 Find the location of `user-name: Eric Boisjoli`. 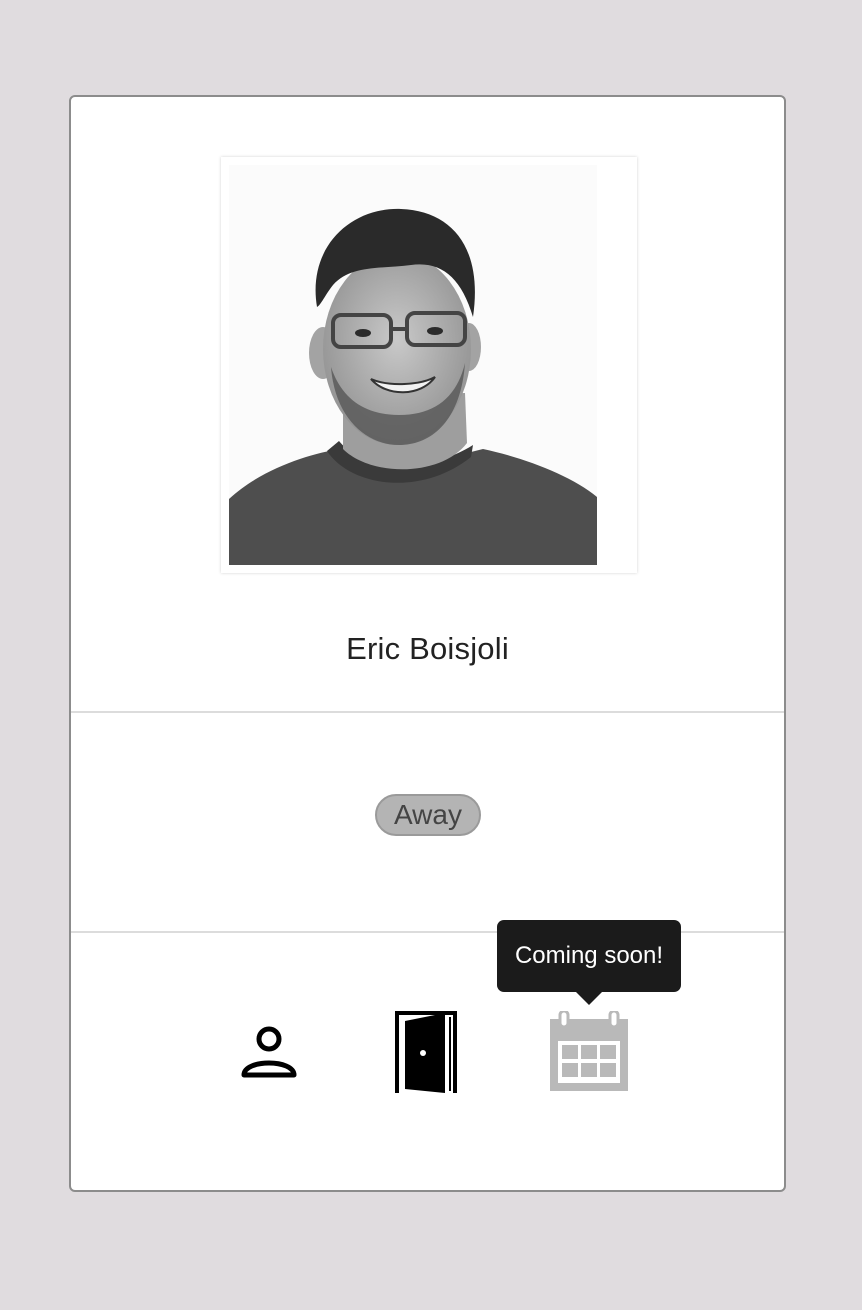

user-name: Eric Boisjoli is located at coordinates (427, 648).